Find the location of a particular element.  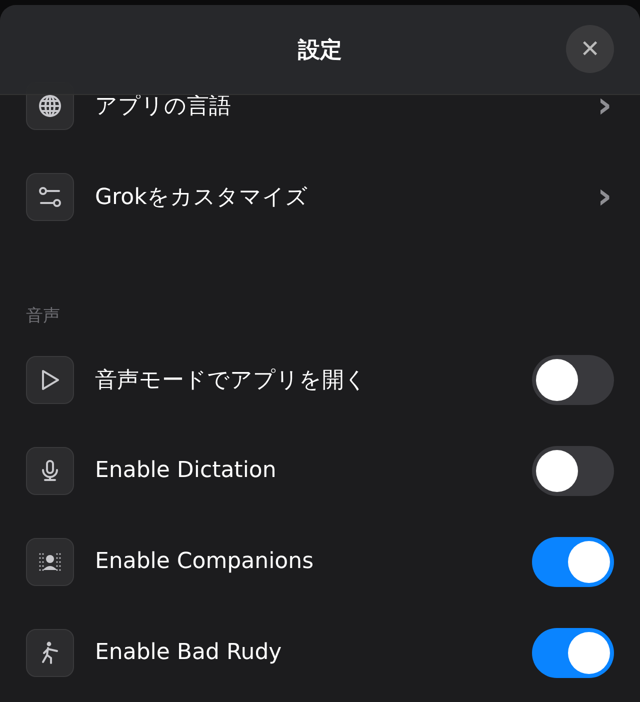

setting-label: Enable Companions is located at coordinates (205, 561).